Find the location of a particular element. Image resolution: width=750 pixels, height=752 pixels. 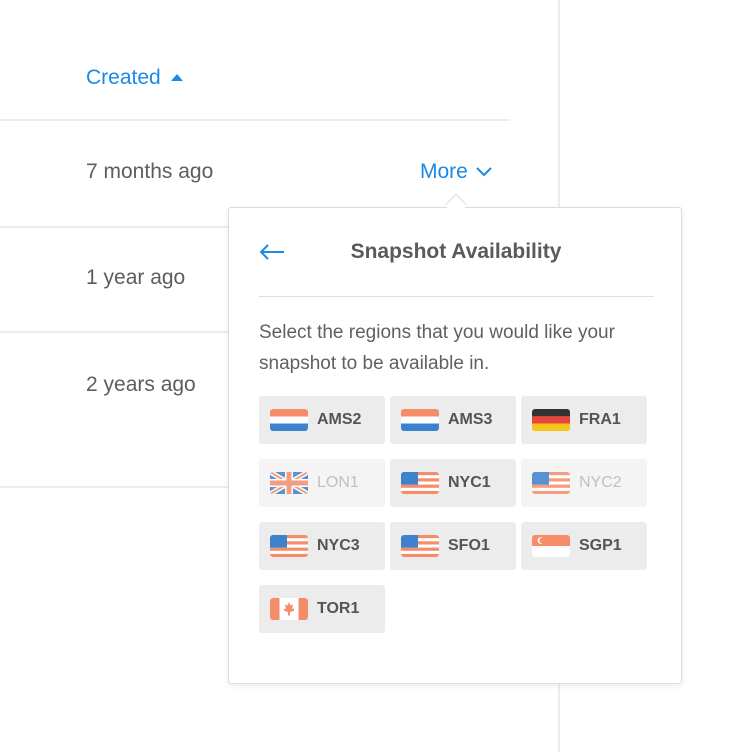

region-code: AMS2 is located at coordinates (339, 419).